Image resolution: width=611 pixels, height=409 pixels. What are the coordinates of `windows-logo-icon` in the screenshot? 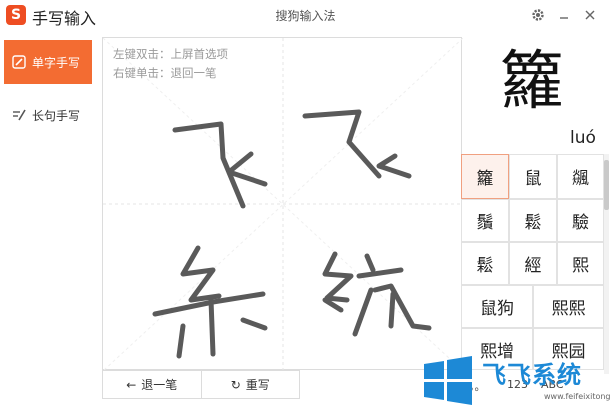 It's located at (448, 380).